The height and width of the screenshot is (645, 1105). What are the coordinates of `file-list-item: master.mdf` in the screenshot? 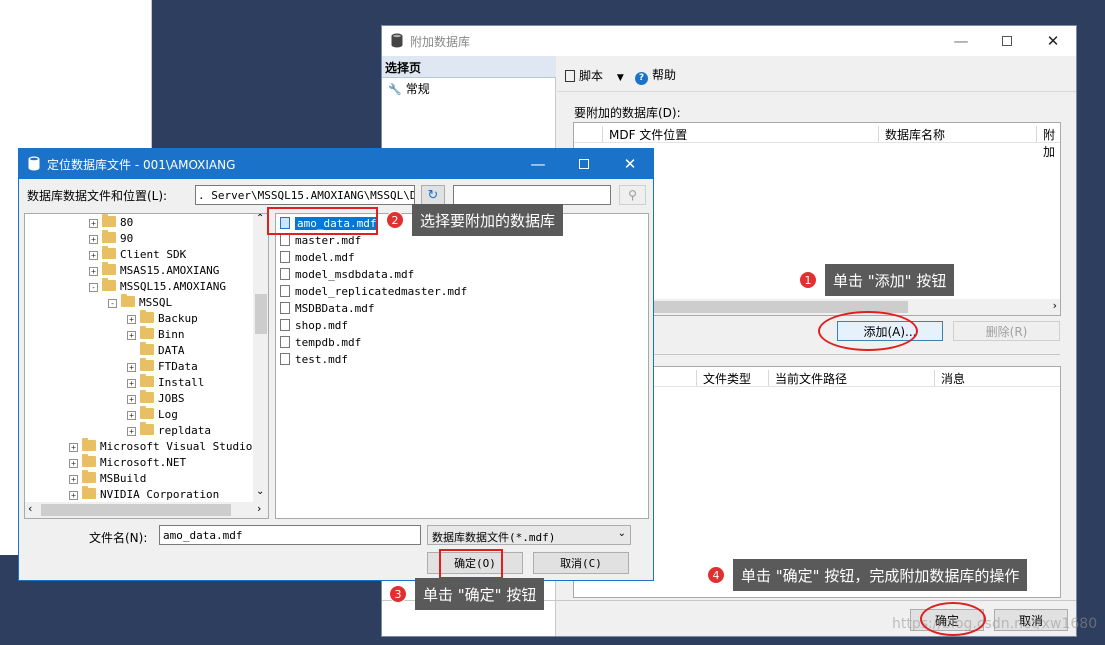 It's located at (320, 242).